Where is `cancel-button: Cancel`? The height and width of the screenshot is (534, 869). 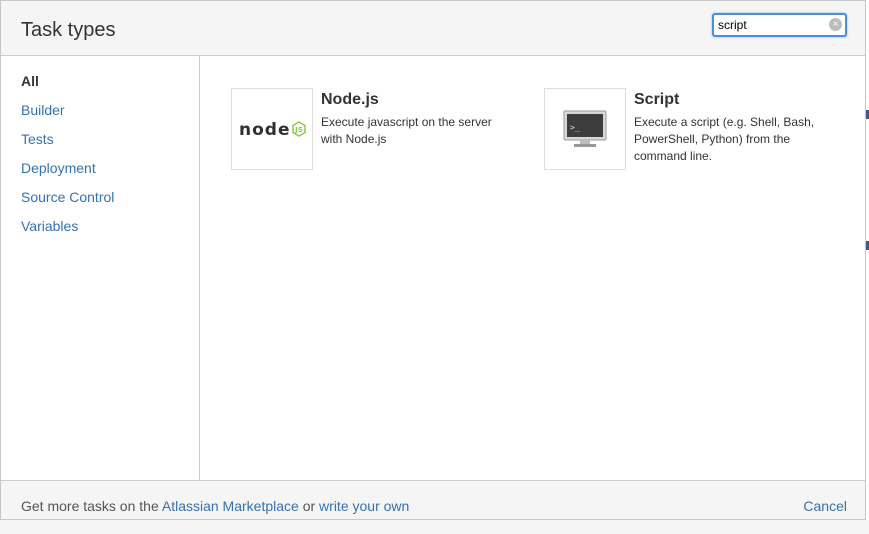
cancel-button: Cancel is located at coordinates (825, 506).